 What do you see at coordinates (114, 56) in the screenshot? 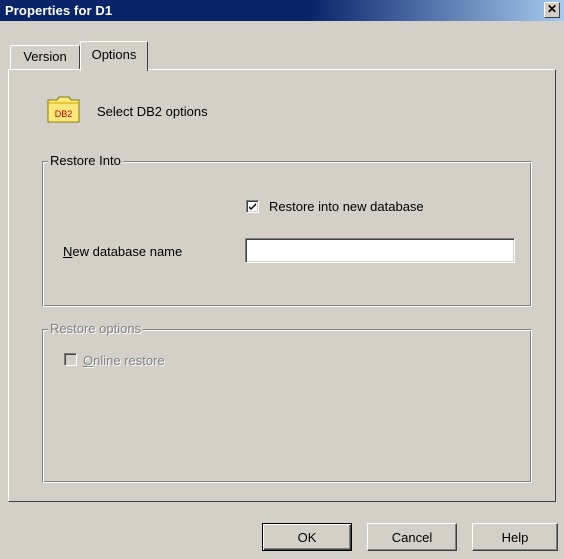
I see `tab-options: Options` at bounding box center [114, 56].